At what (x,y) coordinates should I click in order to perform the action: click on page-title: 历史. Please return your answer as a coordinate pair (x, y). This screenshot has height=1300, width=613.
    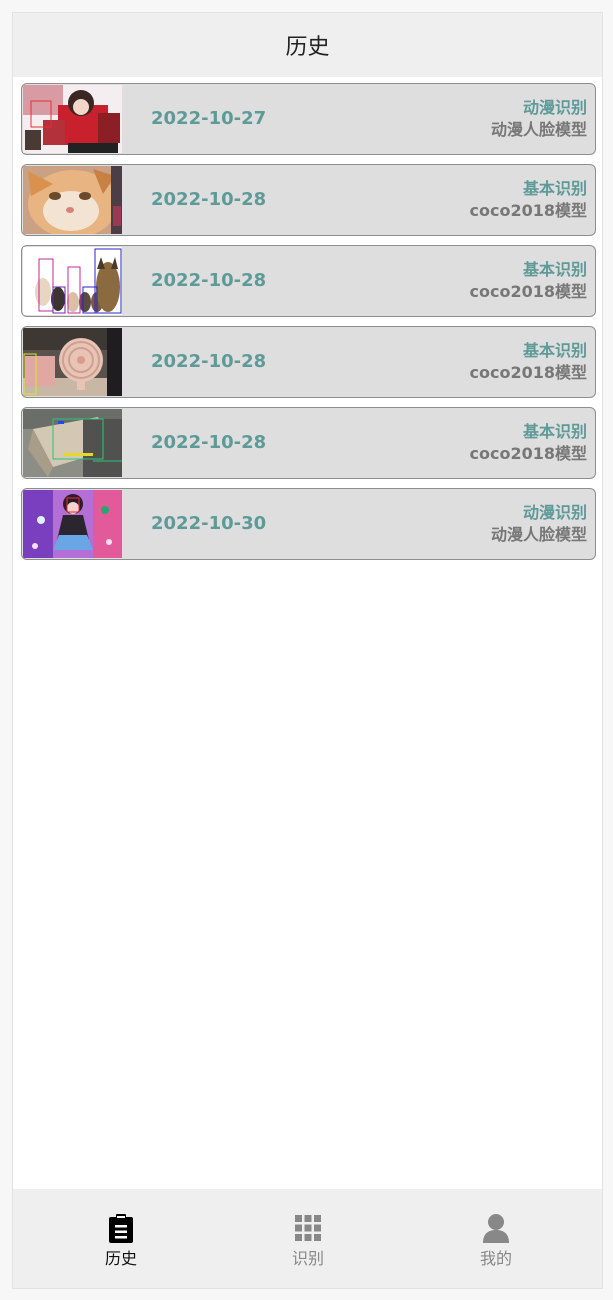
    Looking at the image, I should click on (307, 47).